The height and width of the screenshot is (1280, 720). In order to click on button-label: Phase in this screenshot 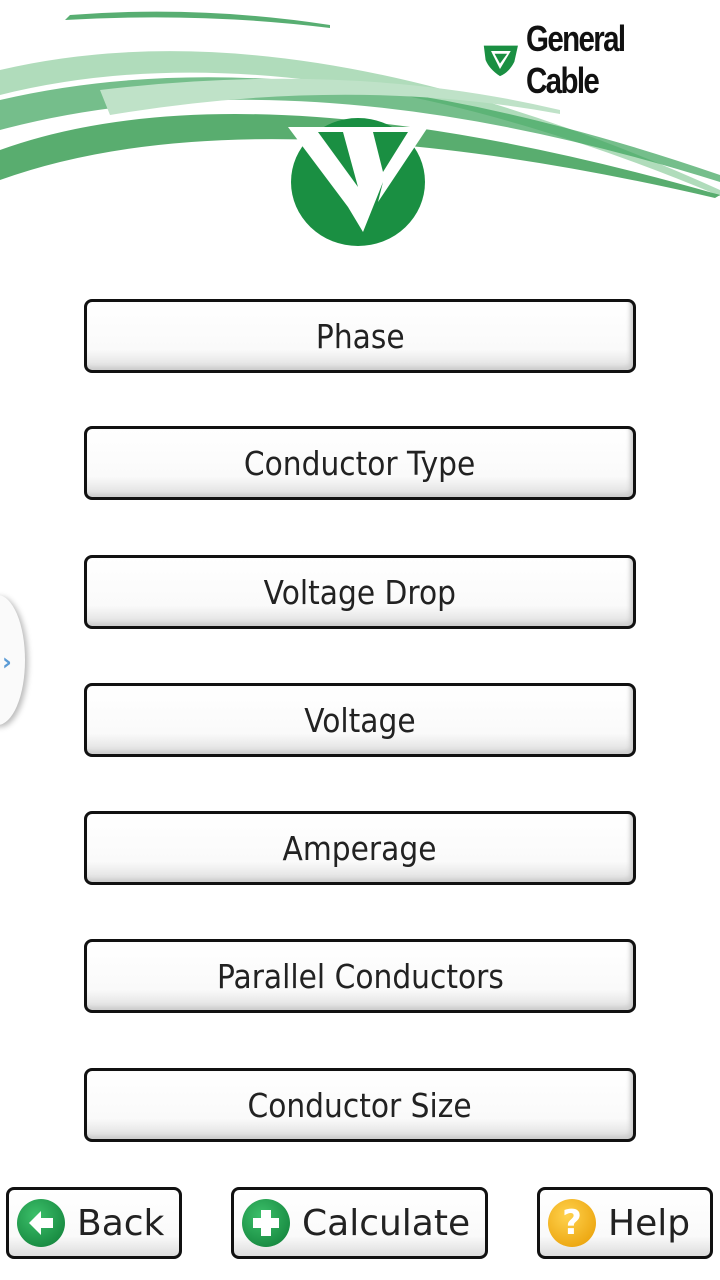, I will do `click(360, 336)`.